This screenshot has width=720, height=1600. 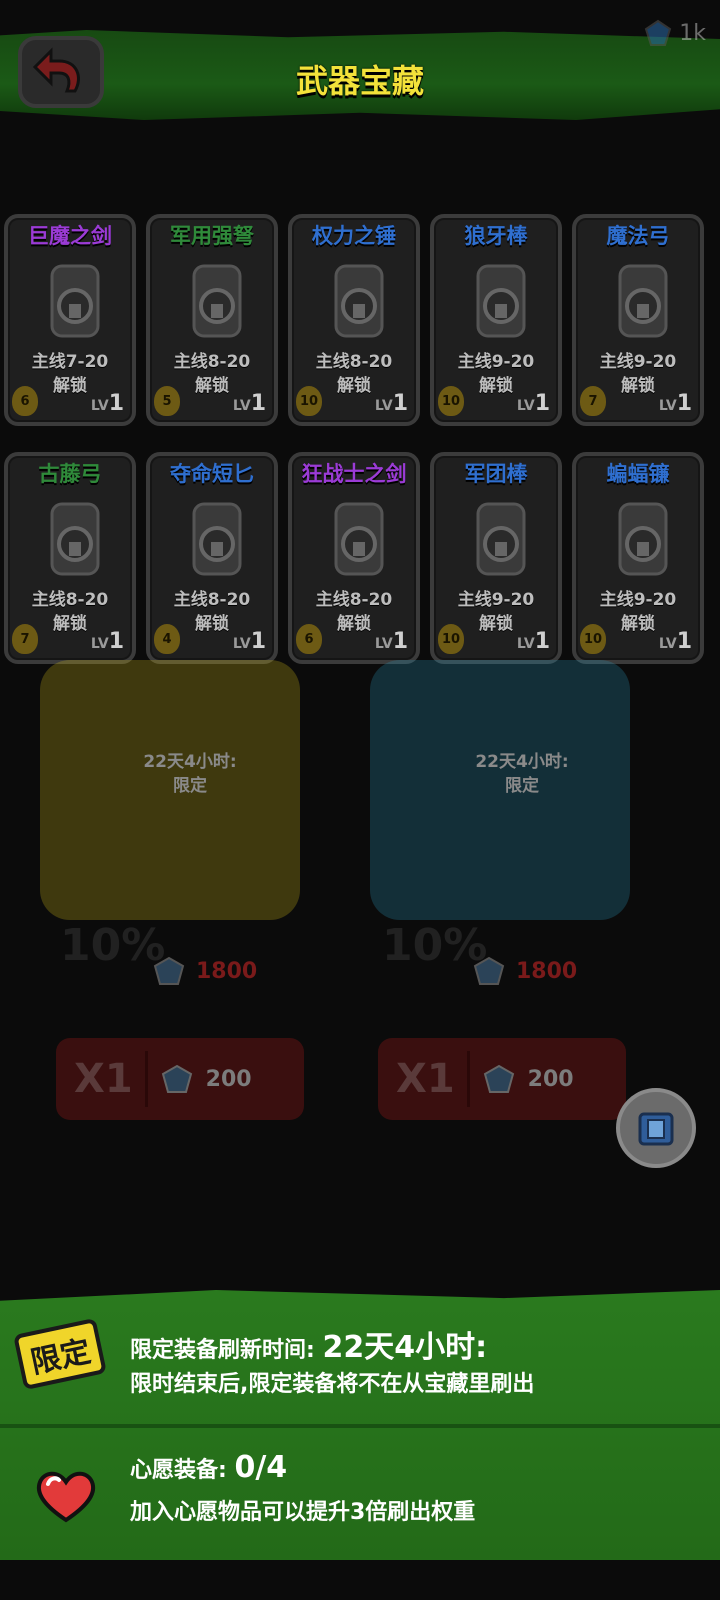 What do you see at coordinates (332, 1384) in the screenshot?
I see `refresh-note: 限时结束后,限定装备将不在从宝藏里刷出` at bounding box center [332, 1384].